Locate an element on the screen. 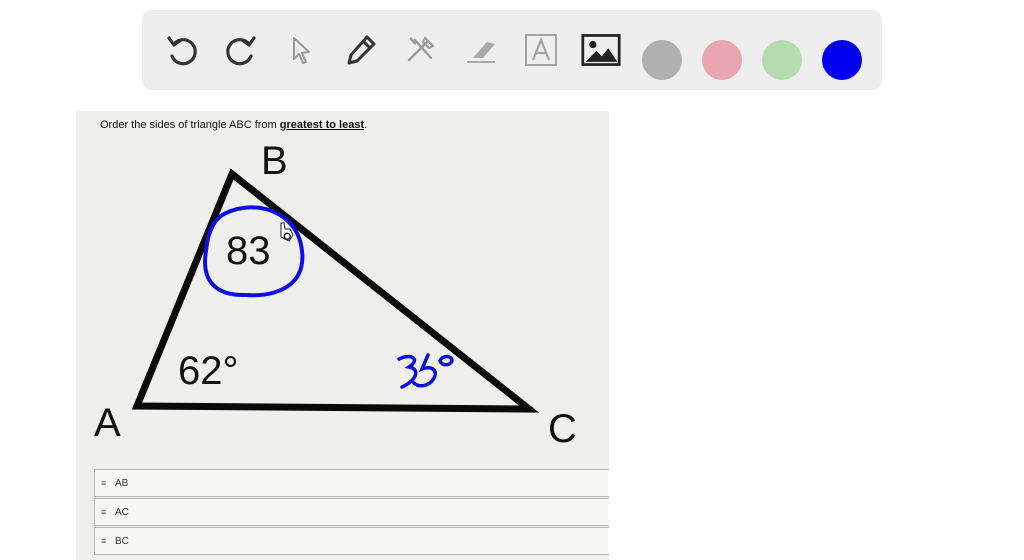  color-gray-swatch is located at coordinates (662, 60).